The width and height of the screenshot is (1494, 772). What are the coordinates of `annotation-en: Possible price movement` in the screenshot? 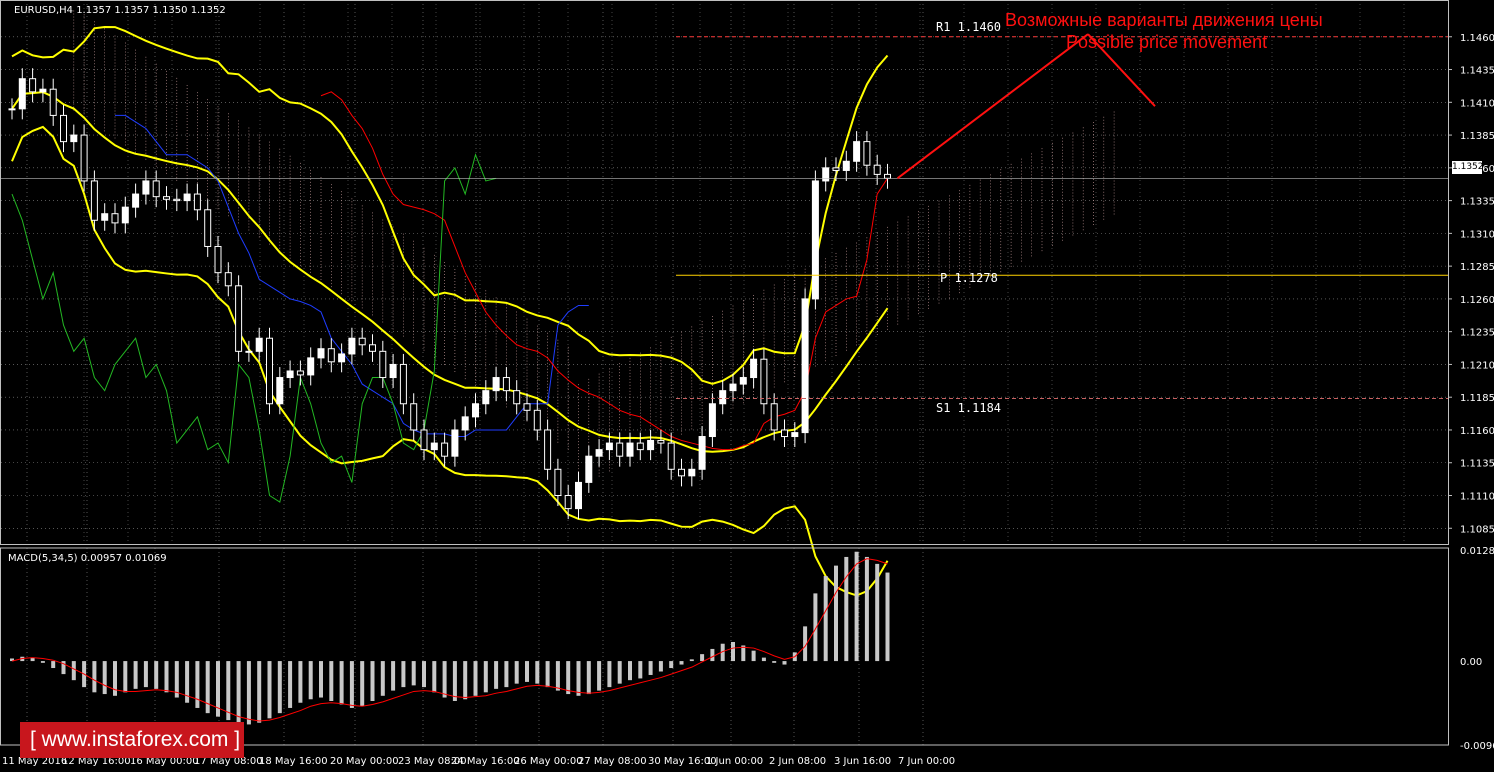 It's located at (1166, 42).